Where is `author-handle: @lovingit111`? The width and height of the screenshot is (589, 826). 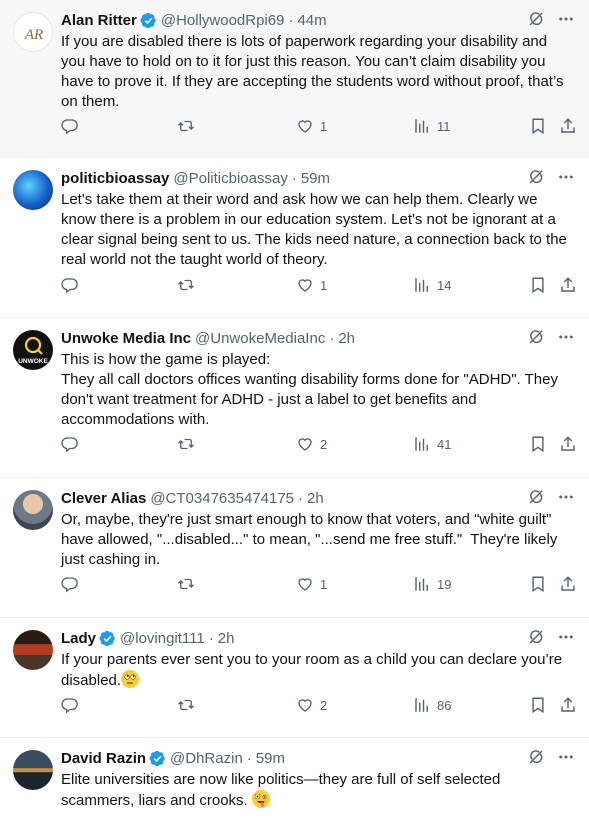
author-handle: @lovingit111 is located at coordinates (162, 638).